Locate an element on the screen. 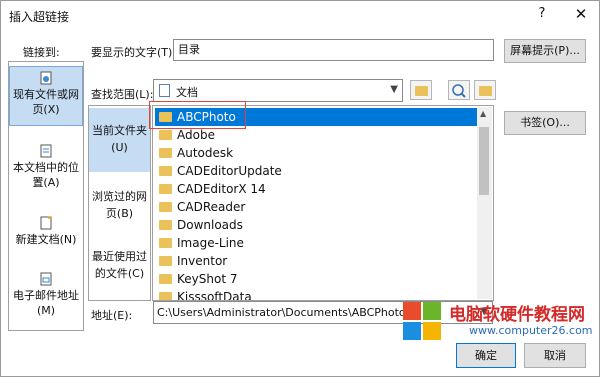 The width and height of the screenshot is (600, 377). list-item: Downloads is located at coordinates (316, 225).